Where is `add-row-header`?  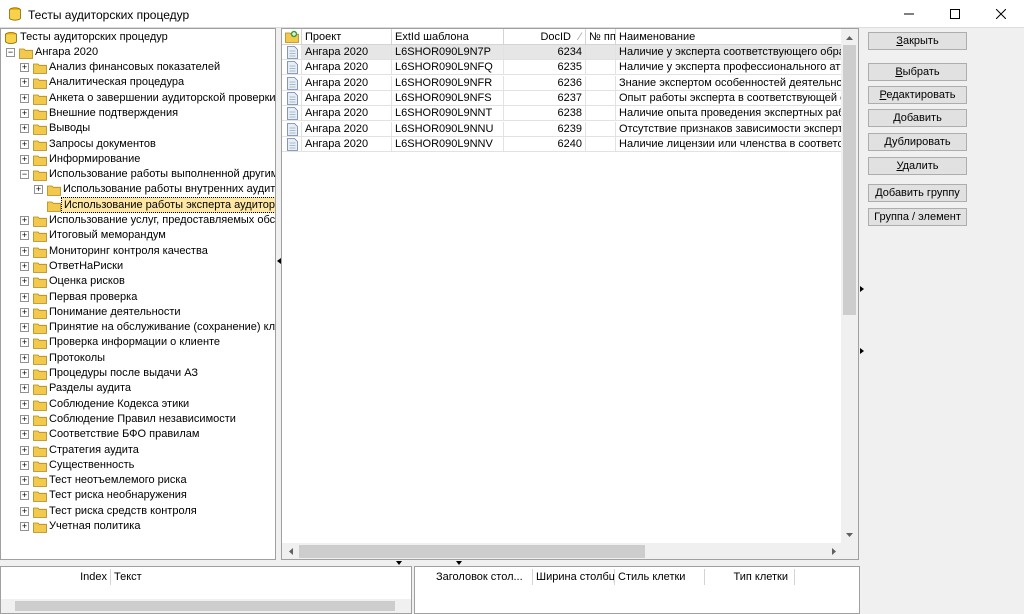
add-row-header is located at coordinates (292, 37).